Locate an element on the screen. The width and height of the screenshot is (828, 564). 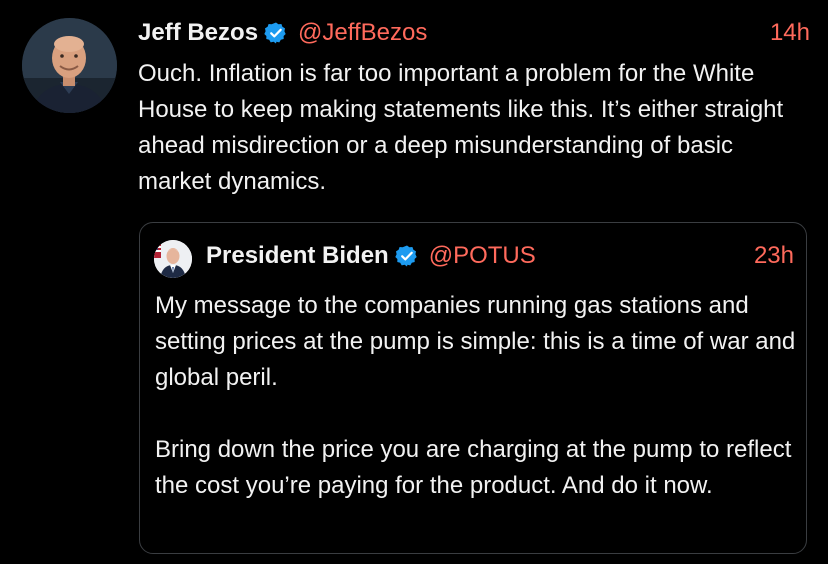
author-name: Jeff Bezos is located at coordinates (198, 33).